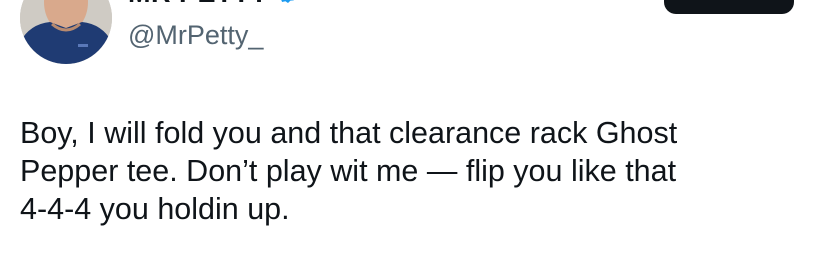 Image resolution: width=828 pixels, height=275 pixels. I want to click on verified-badge-icon, so click(287, 2).